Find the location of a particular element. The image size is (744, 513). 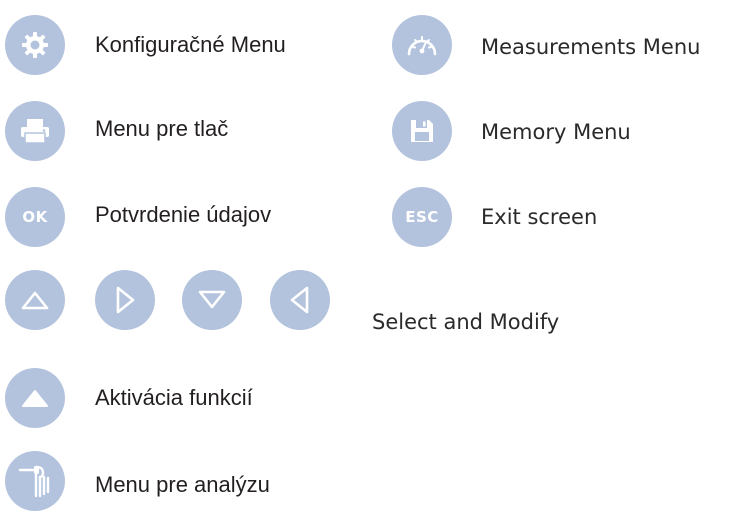

triangle-up-filled-icon is located at coordinates (35, 398).